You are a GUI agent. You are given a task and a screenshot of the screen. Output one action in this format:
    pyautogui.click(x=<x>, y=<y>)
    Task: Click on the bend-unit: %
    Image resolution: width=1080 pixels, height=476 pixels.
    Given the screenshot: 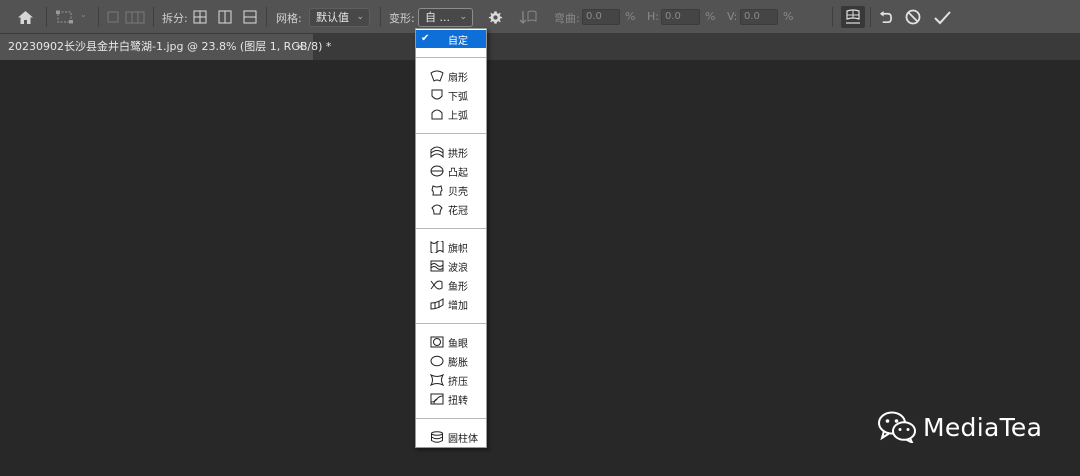 What is the action you would take?
    pyautogui.click(x=630, y=16)
    